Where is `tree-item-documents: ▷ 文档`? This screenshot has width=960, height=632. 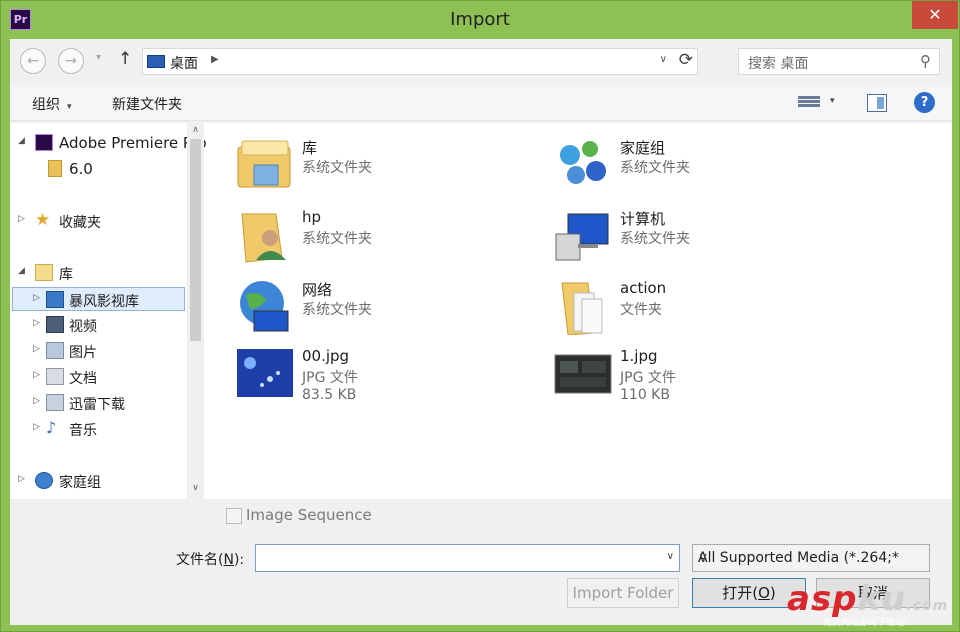 tree-item-documents: ▷ 文档 is located at coordinates (102, 377).